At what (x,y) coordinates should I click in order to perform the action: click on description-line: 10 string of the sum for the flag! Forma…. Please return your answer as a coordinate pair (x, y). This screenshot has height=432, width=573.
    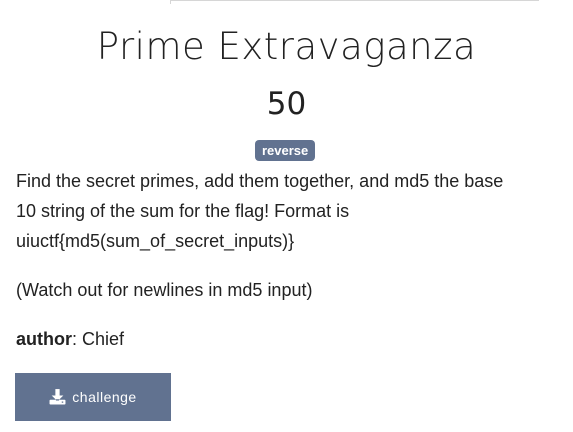
    Looking at the image, I should click on (183, 211).